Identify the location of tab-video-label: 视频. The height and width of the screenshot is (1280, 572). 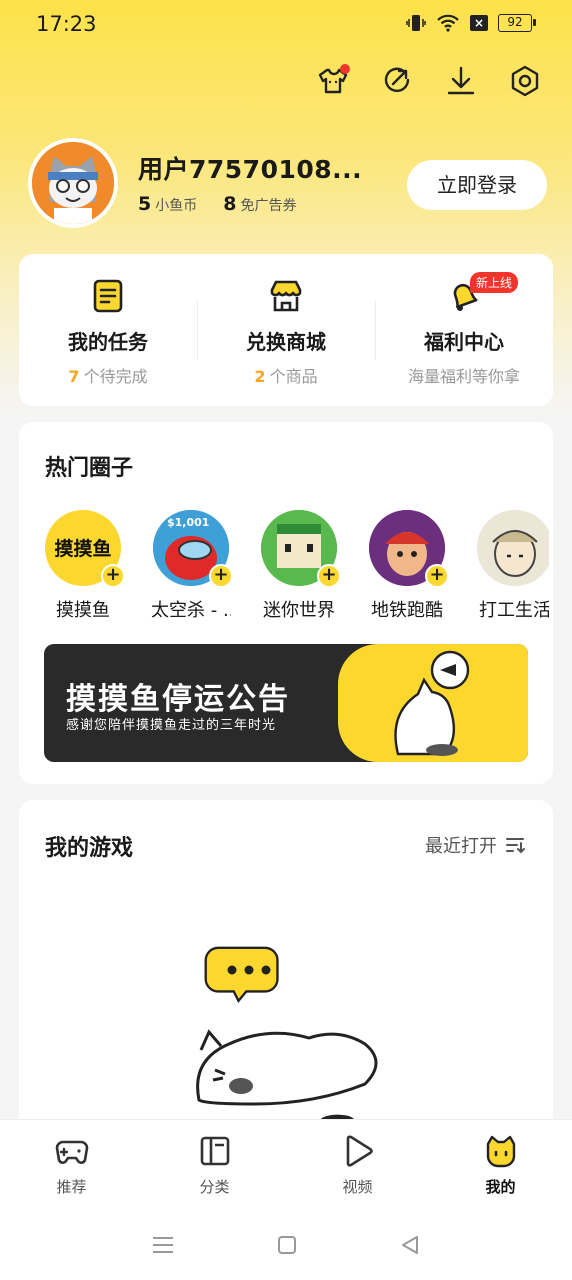
(357, 1187).